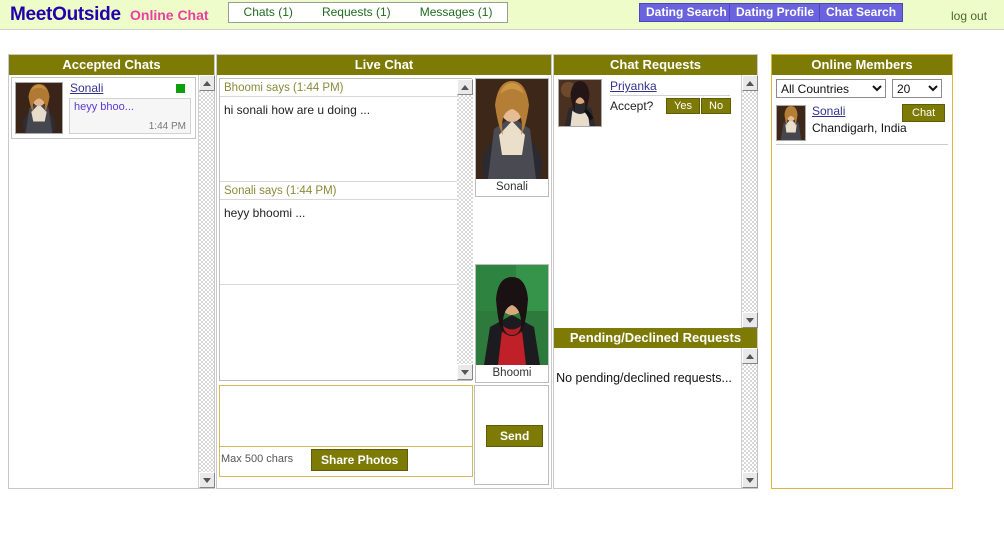 This screenshot has width=1004, height=535. I want to click on share-photos-button: Share Photos, so click(360, 460).